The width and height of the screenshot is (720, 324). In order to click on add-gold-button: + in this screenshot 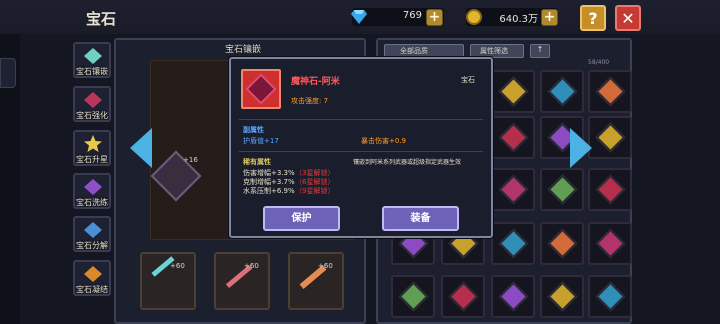, I will do `click(549, 17)`.